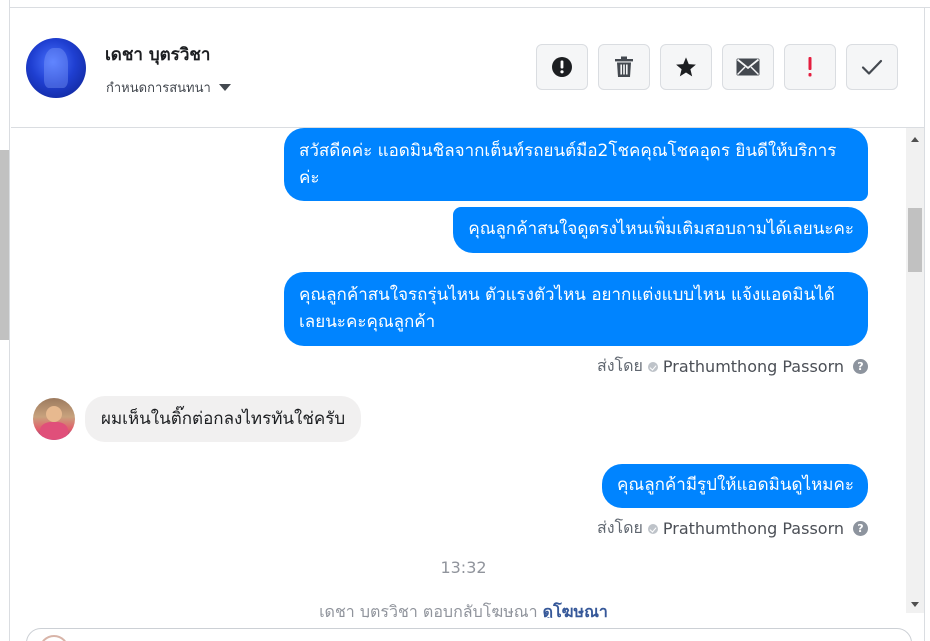  Describe the element at coordinates (224, 87) in the screenshot. I see `caret-down-icon` at that location.